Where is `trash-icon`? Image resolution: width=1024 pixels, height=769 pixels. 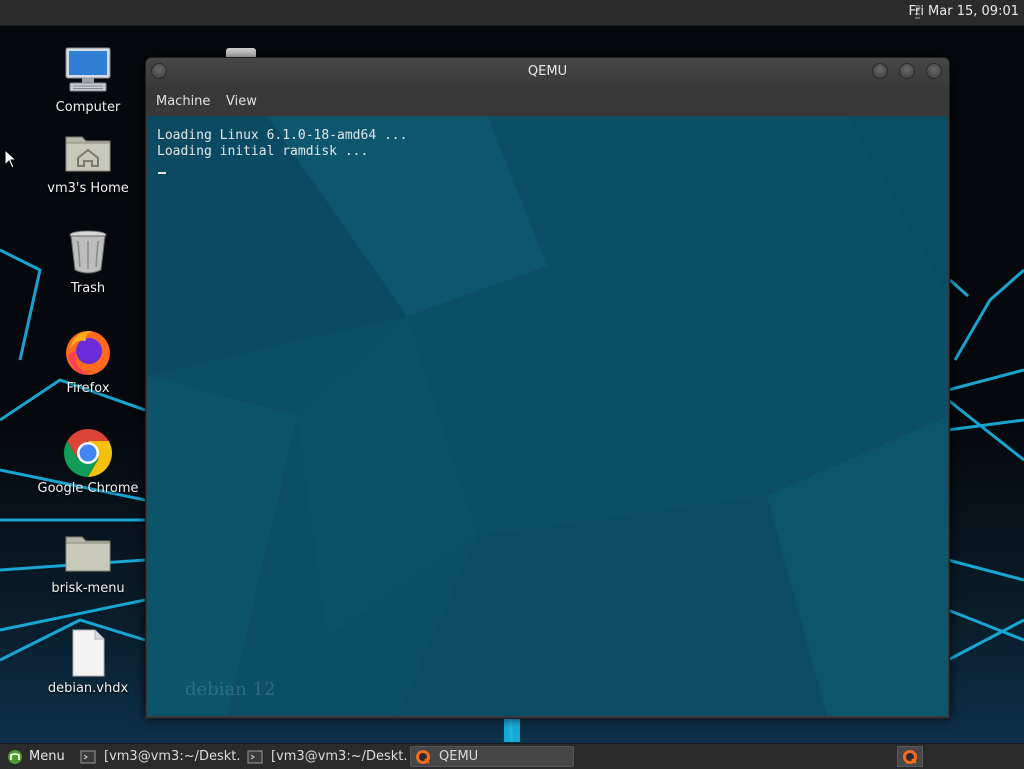
trash-icon is located at coordinates (88, 253).